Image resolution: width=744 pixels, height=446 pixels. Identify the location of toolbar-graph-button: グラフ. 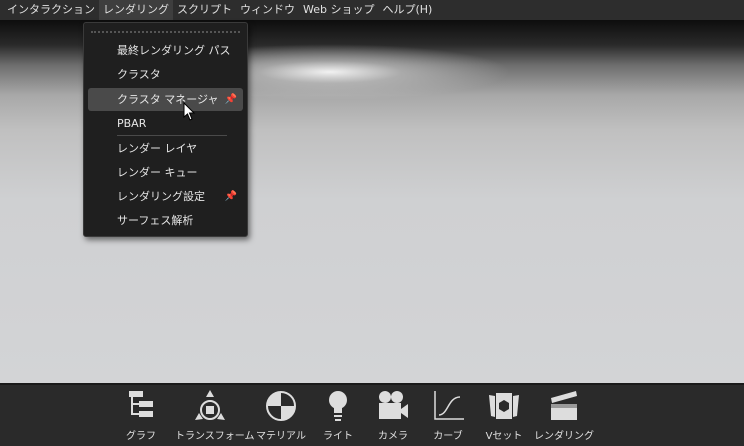
(141, 415).